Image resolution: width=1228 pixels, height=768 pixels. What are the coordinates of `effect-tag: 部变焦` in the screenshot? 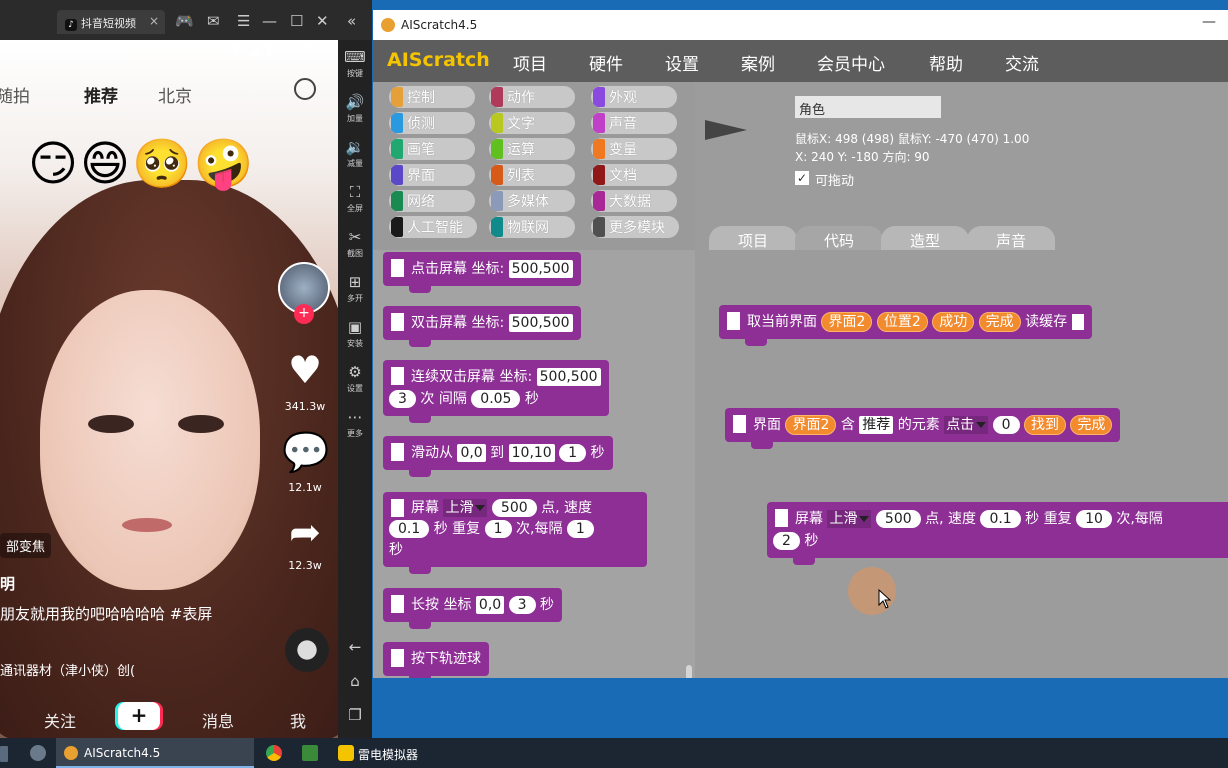 It's located at (26, 545).